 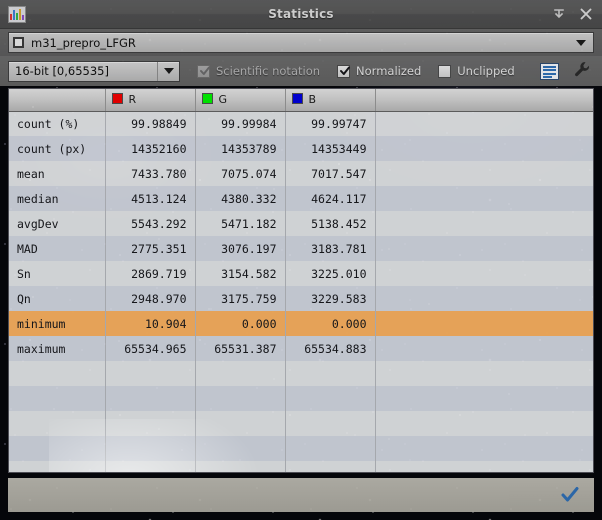 I want to click on cell-value-g: 0.000, so click(x=240, y=323).